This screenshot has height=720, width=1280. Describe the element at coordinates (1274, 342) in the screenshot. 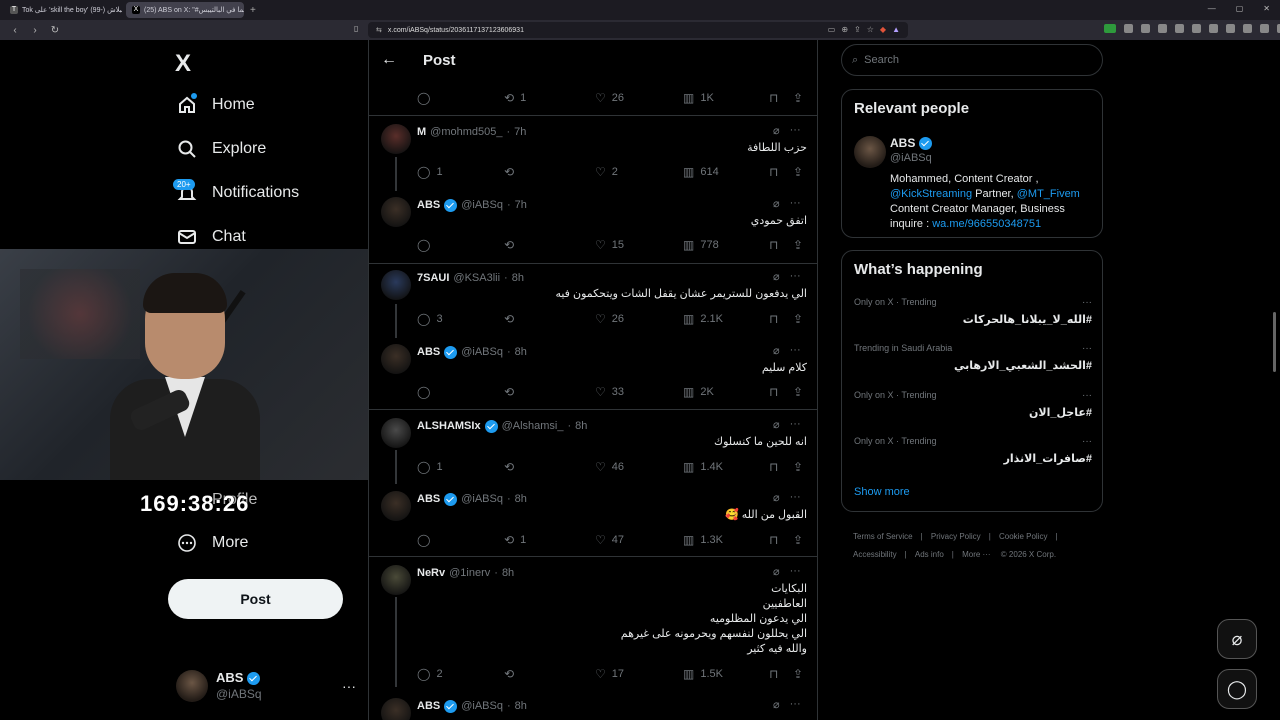

I see `scrollbar` at that location.